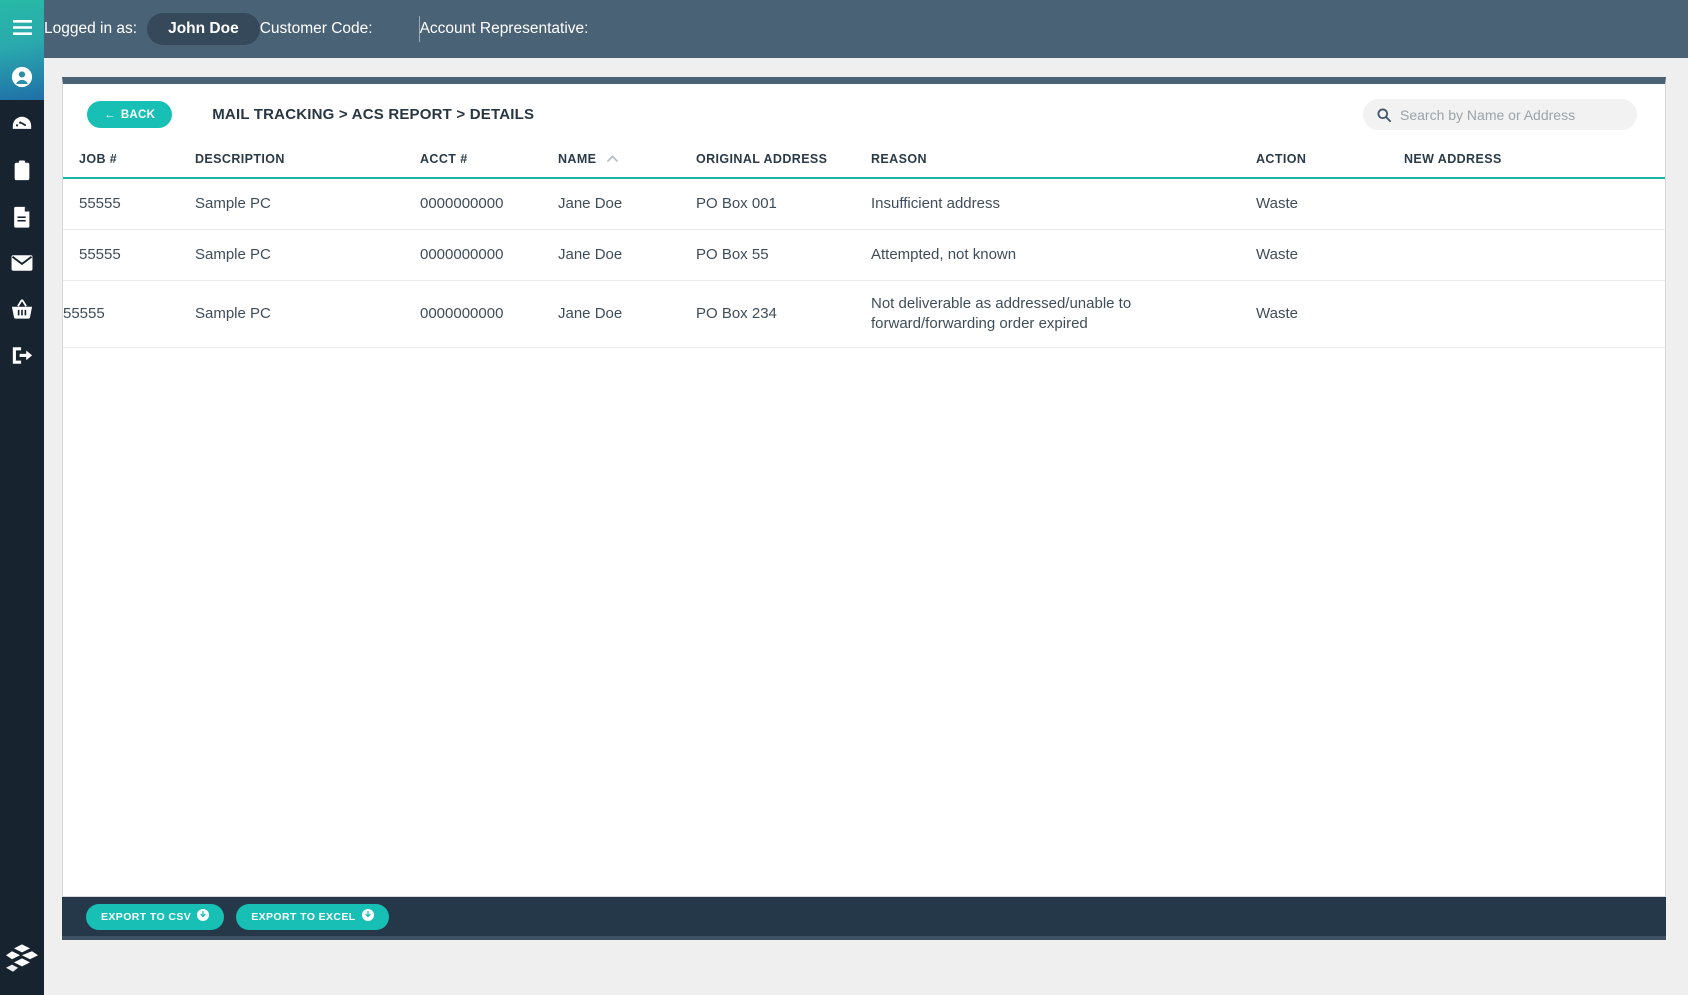 The height and width of the screenshot is (995, 1688). What do you see at coordinates (627, 162) in the screenshot?
I see `column-header-name: NAME` at bounding box center [627, 162].